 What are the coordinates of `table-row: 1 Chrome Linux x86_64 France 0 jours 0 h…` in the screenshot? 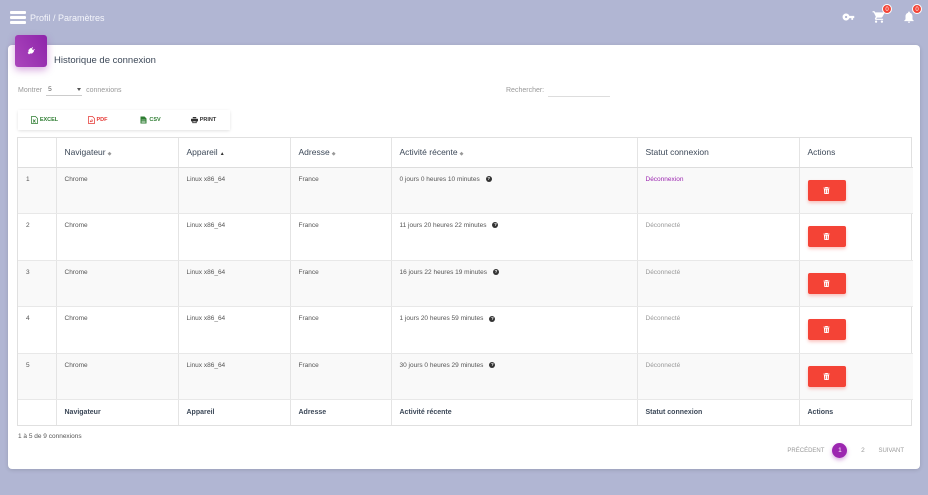 It's located at (465, 191).